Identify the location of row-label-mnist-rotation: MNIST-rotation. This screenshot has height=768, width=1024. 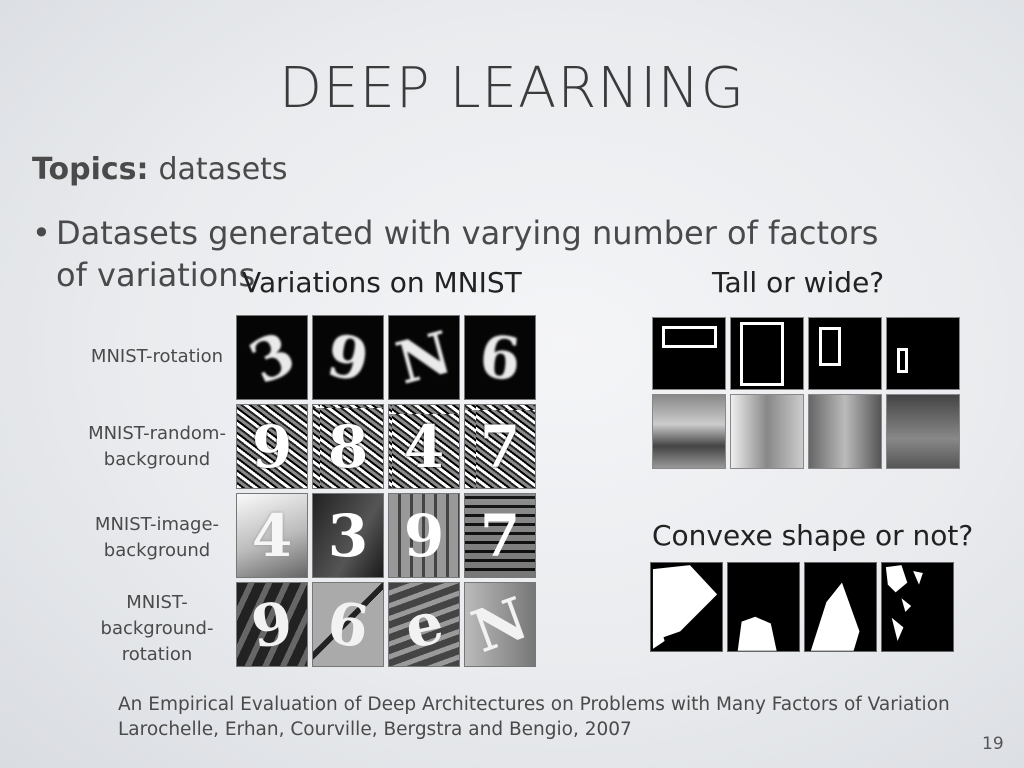
(157, 356).